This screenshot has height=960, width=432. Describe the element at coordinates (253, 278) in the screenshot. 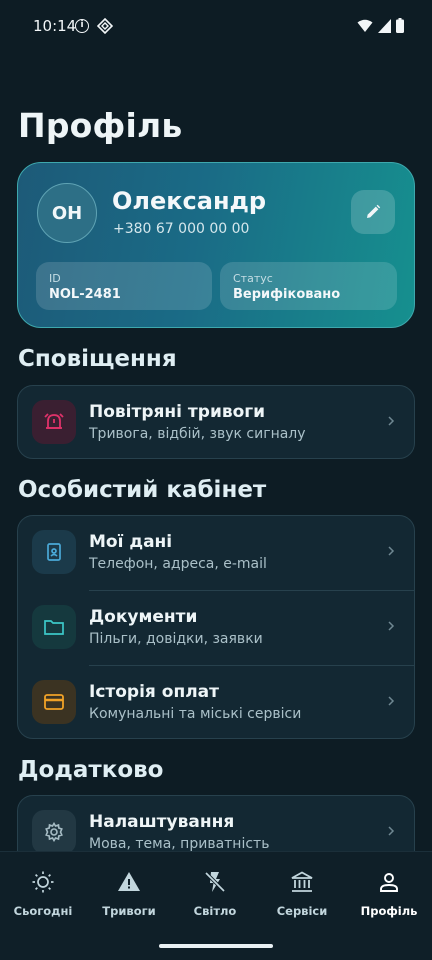

I see `status-label: Статус` at that location.